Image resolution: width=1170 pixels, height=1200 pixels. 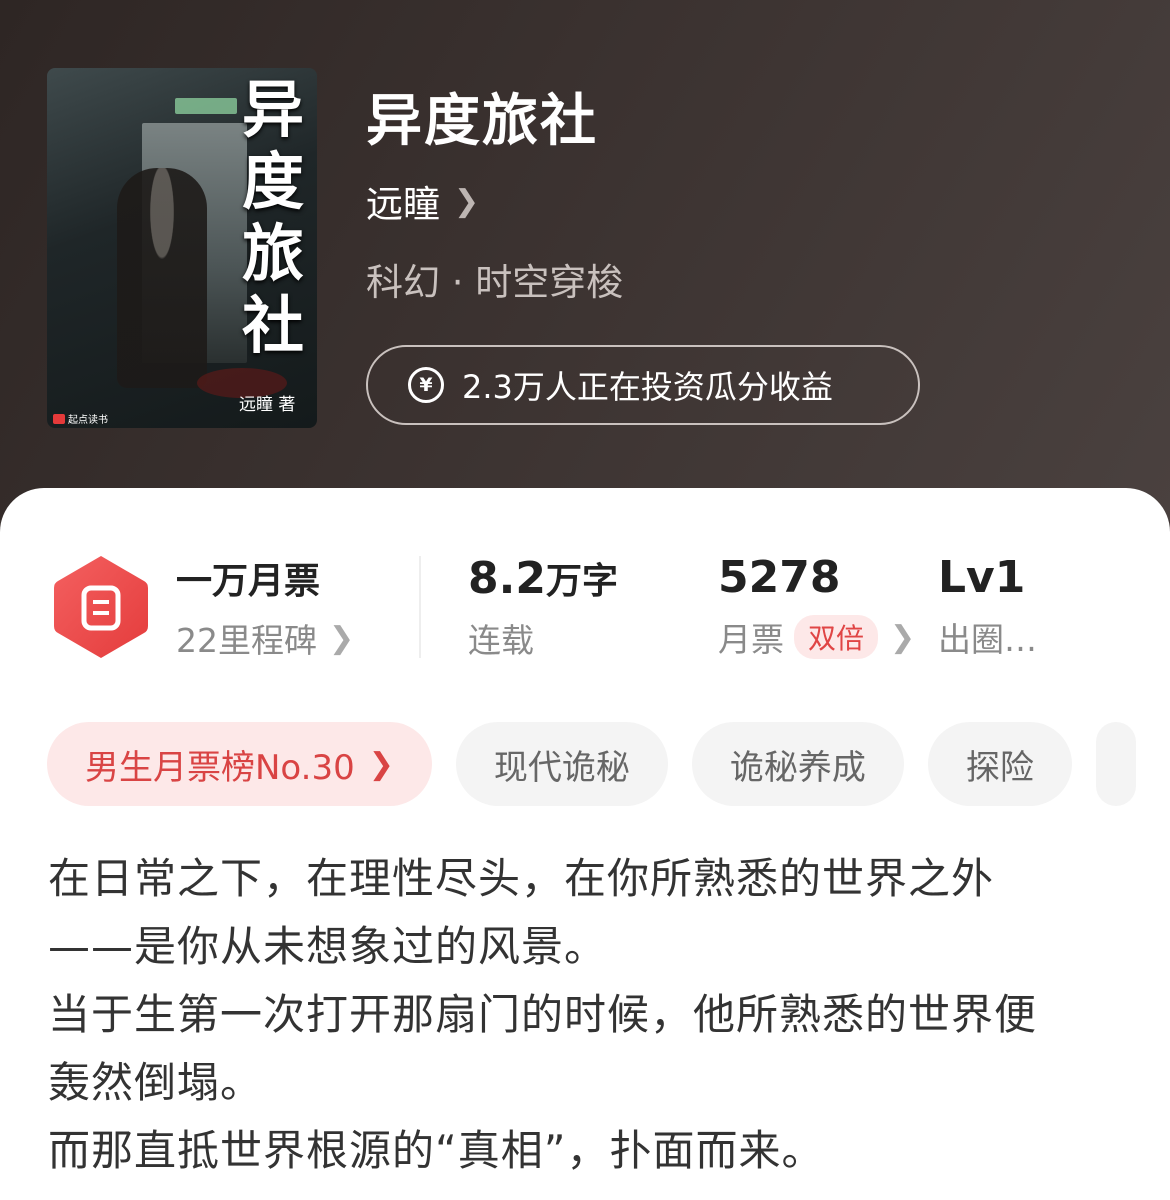 I want to click on tag-modern-mystery: 现代诡秘, so click(x=561, y=764).